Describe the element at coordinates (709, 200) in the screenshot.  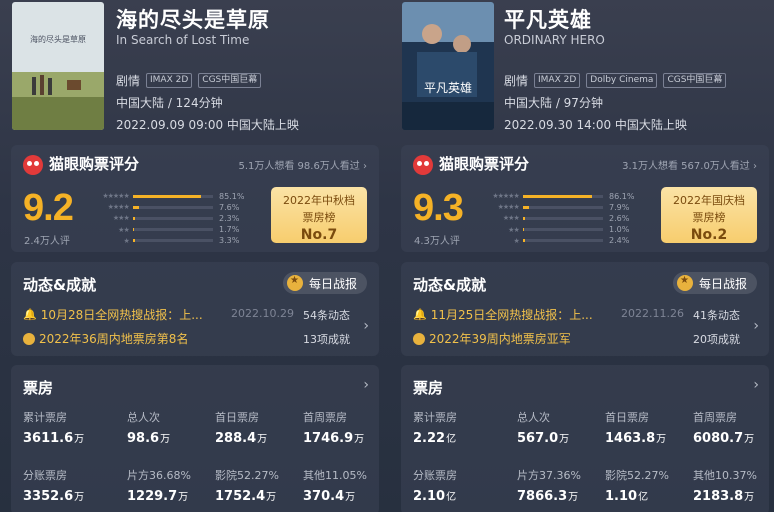
I see `award-line1: 2022年国庆档` at that location.